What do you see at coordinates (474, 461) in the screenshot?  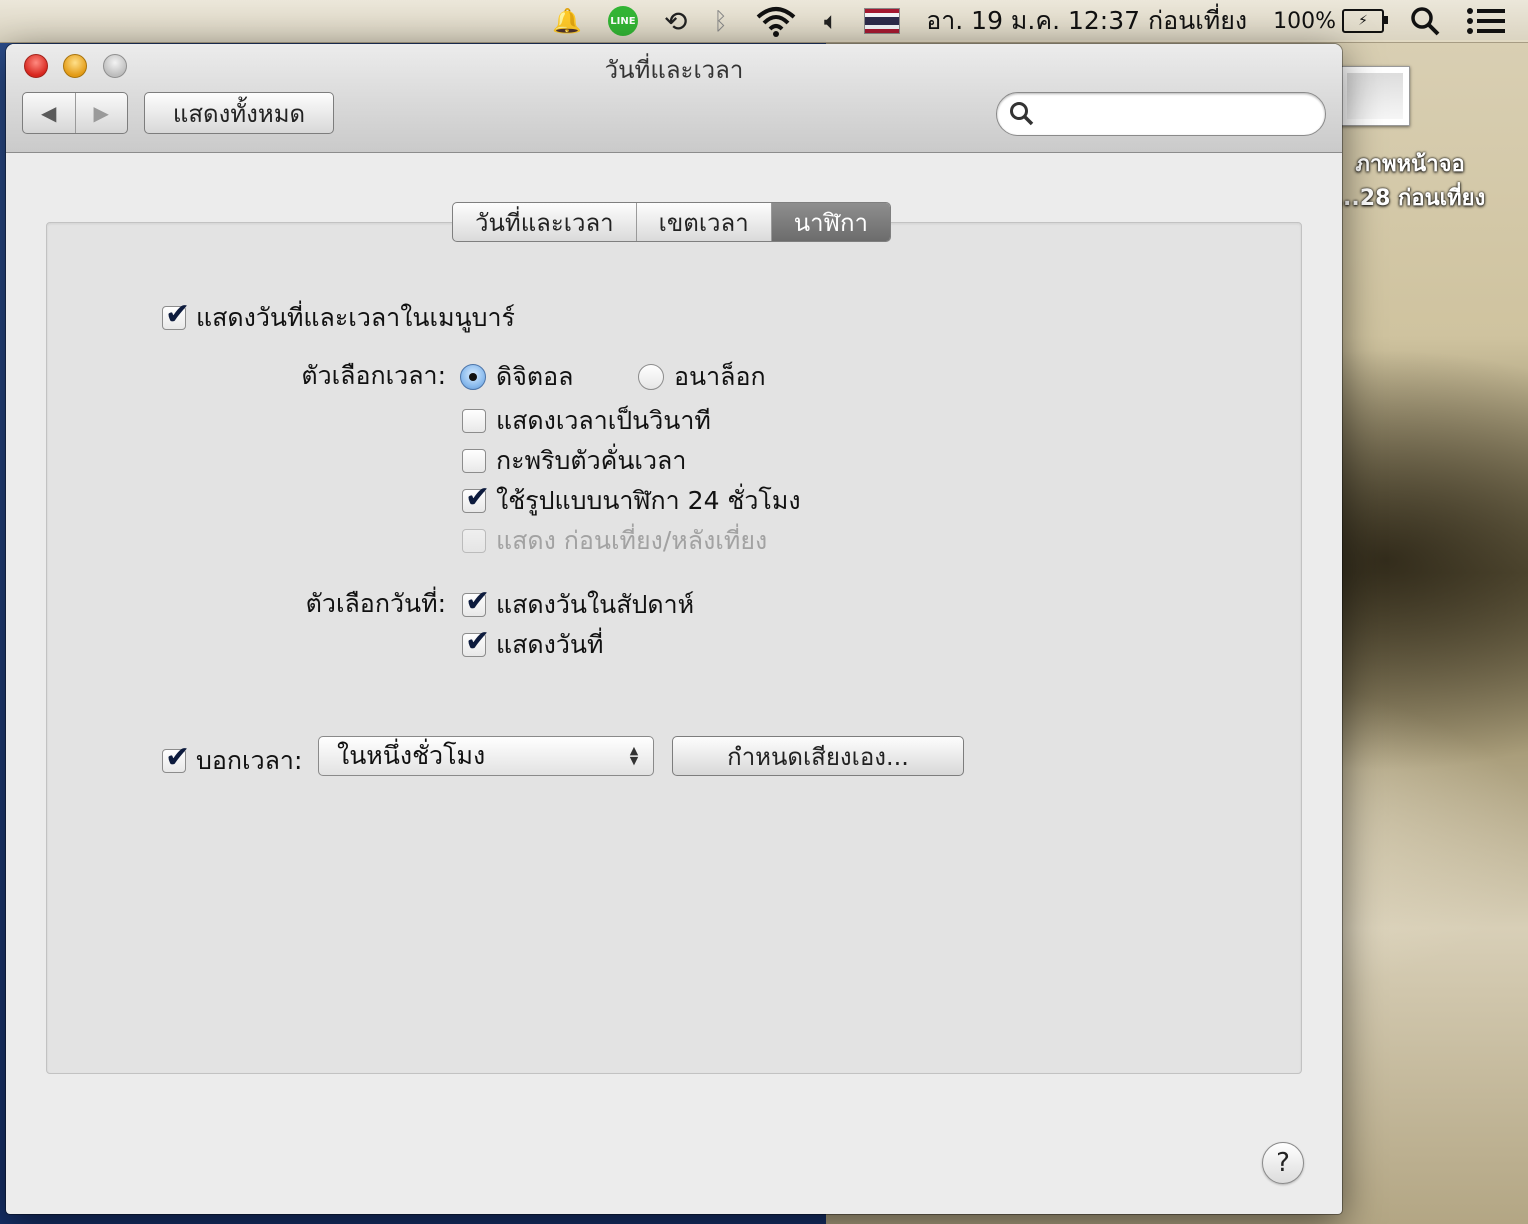 I see `flash-separators-checkbox` at bounding box center [474, 461].